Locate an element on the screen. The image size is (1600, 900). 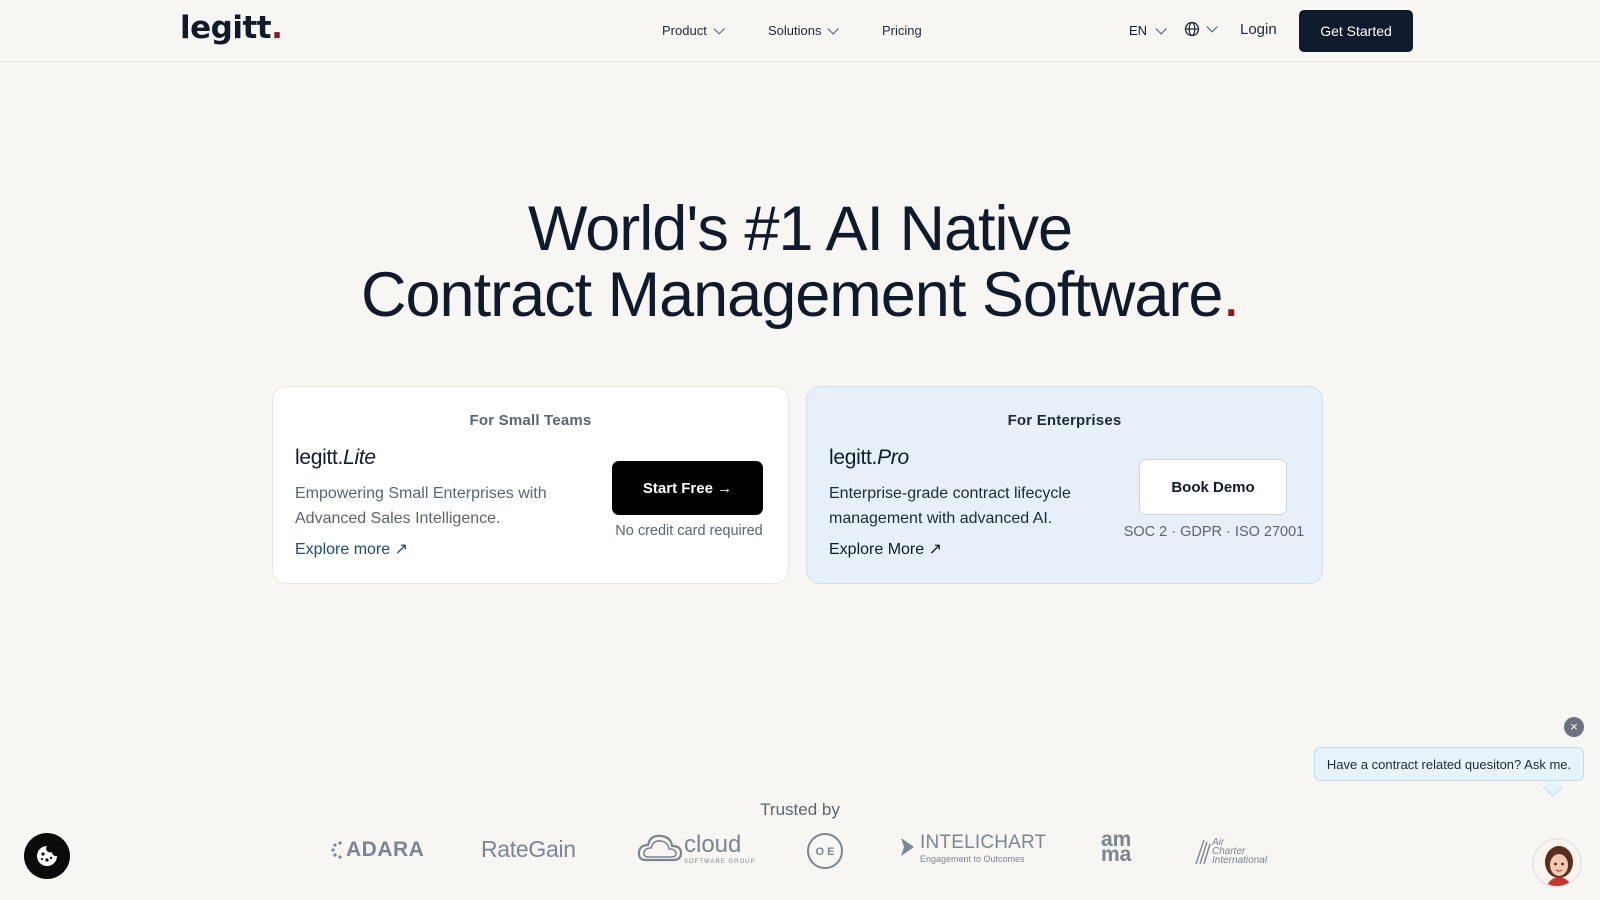
adara-mark-icon is located at coordinates (336, 850).